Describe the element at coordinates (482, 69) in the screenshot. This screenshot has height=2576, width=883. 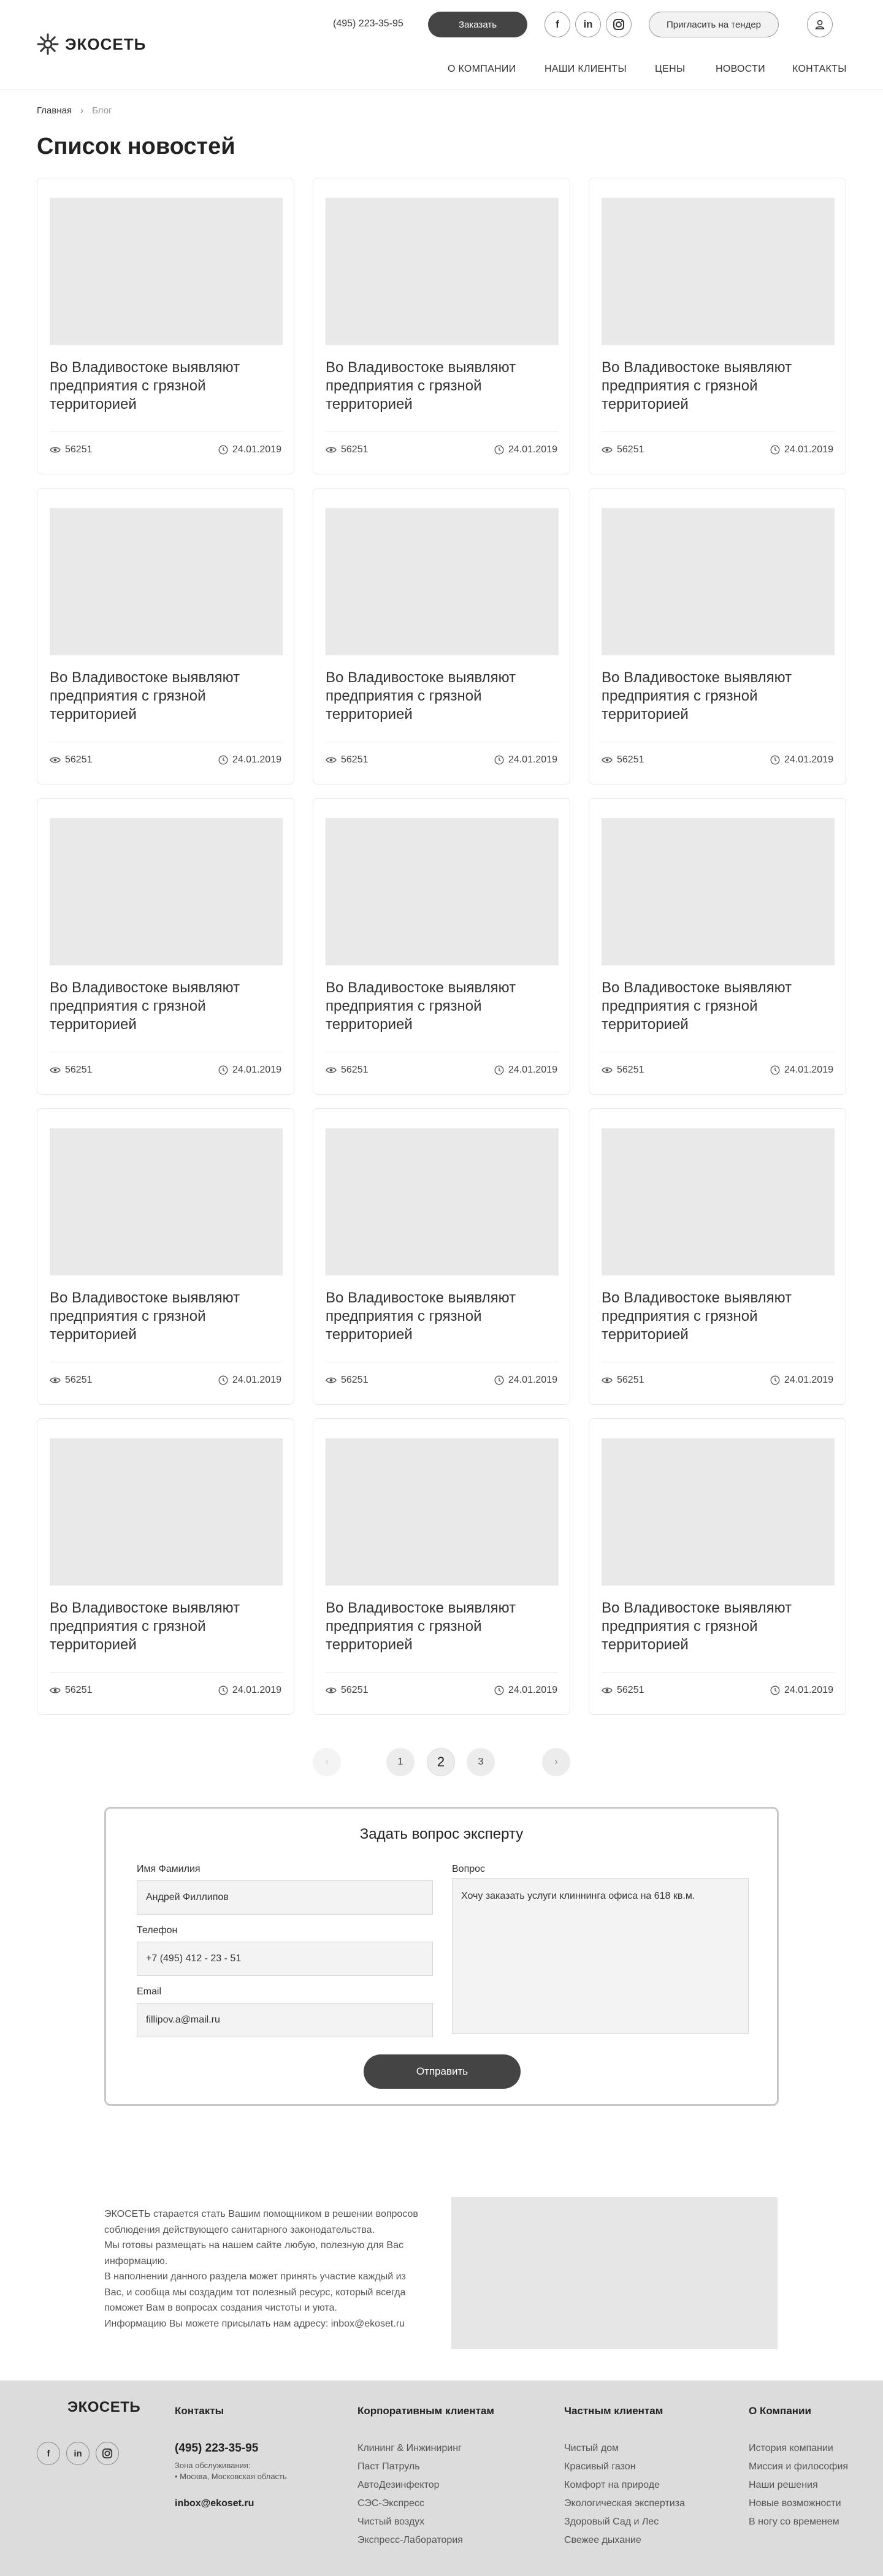
I see `nav-about: О КОМПАНИИ` at that location.